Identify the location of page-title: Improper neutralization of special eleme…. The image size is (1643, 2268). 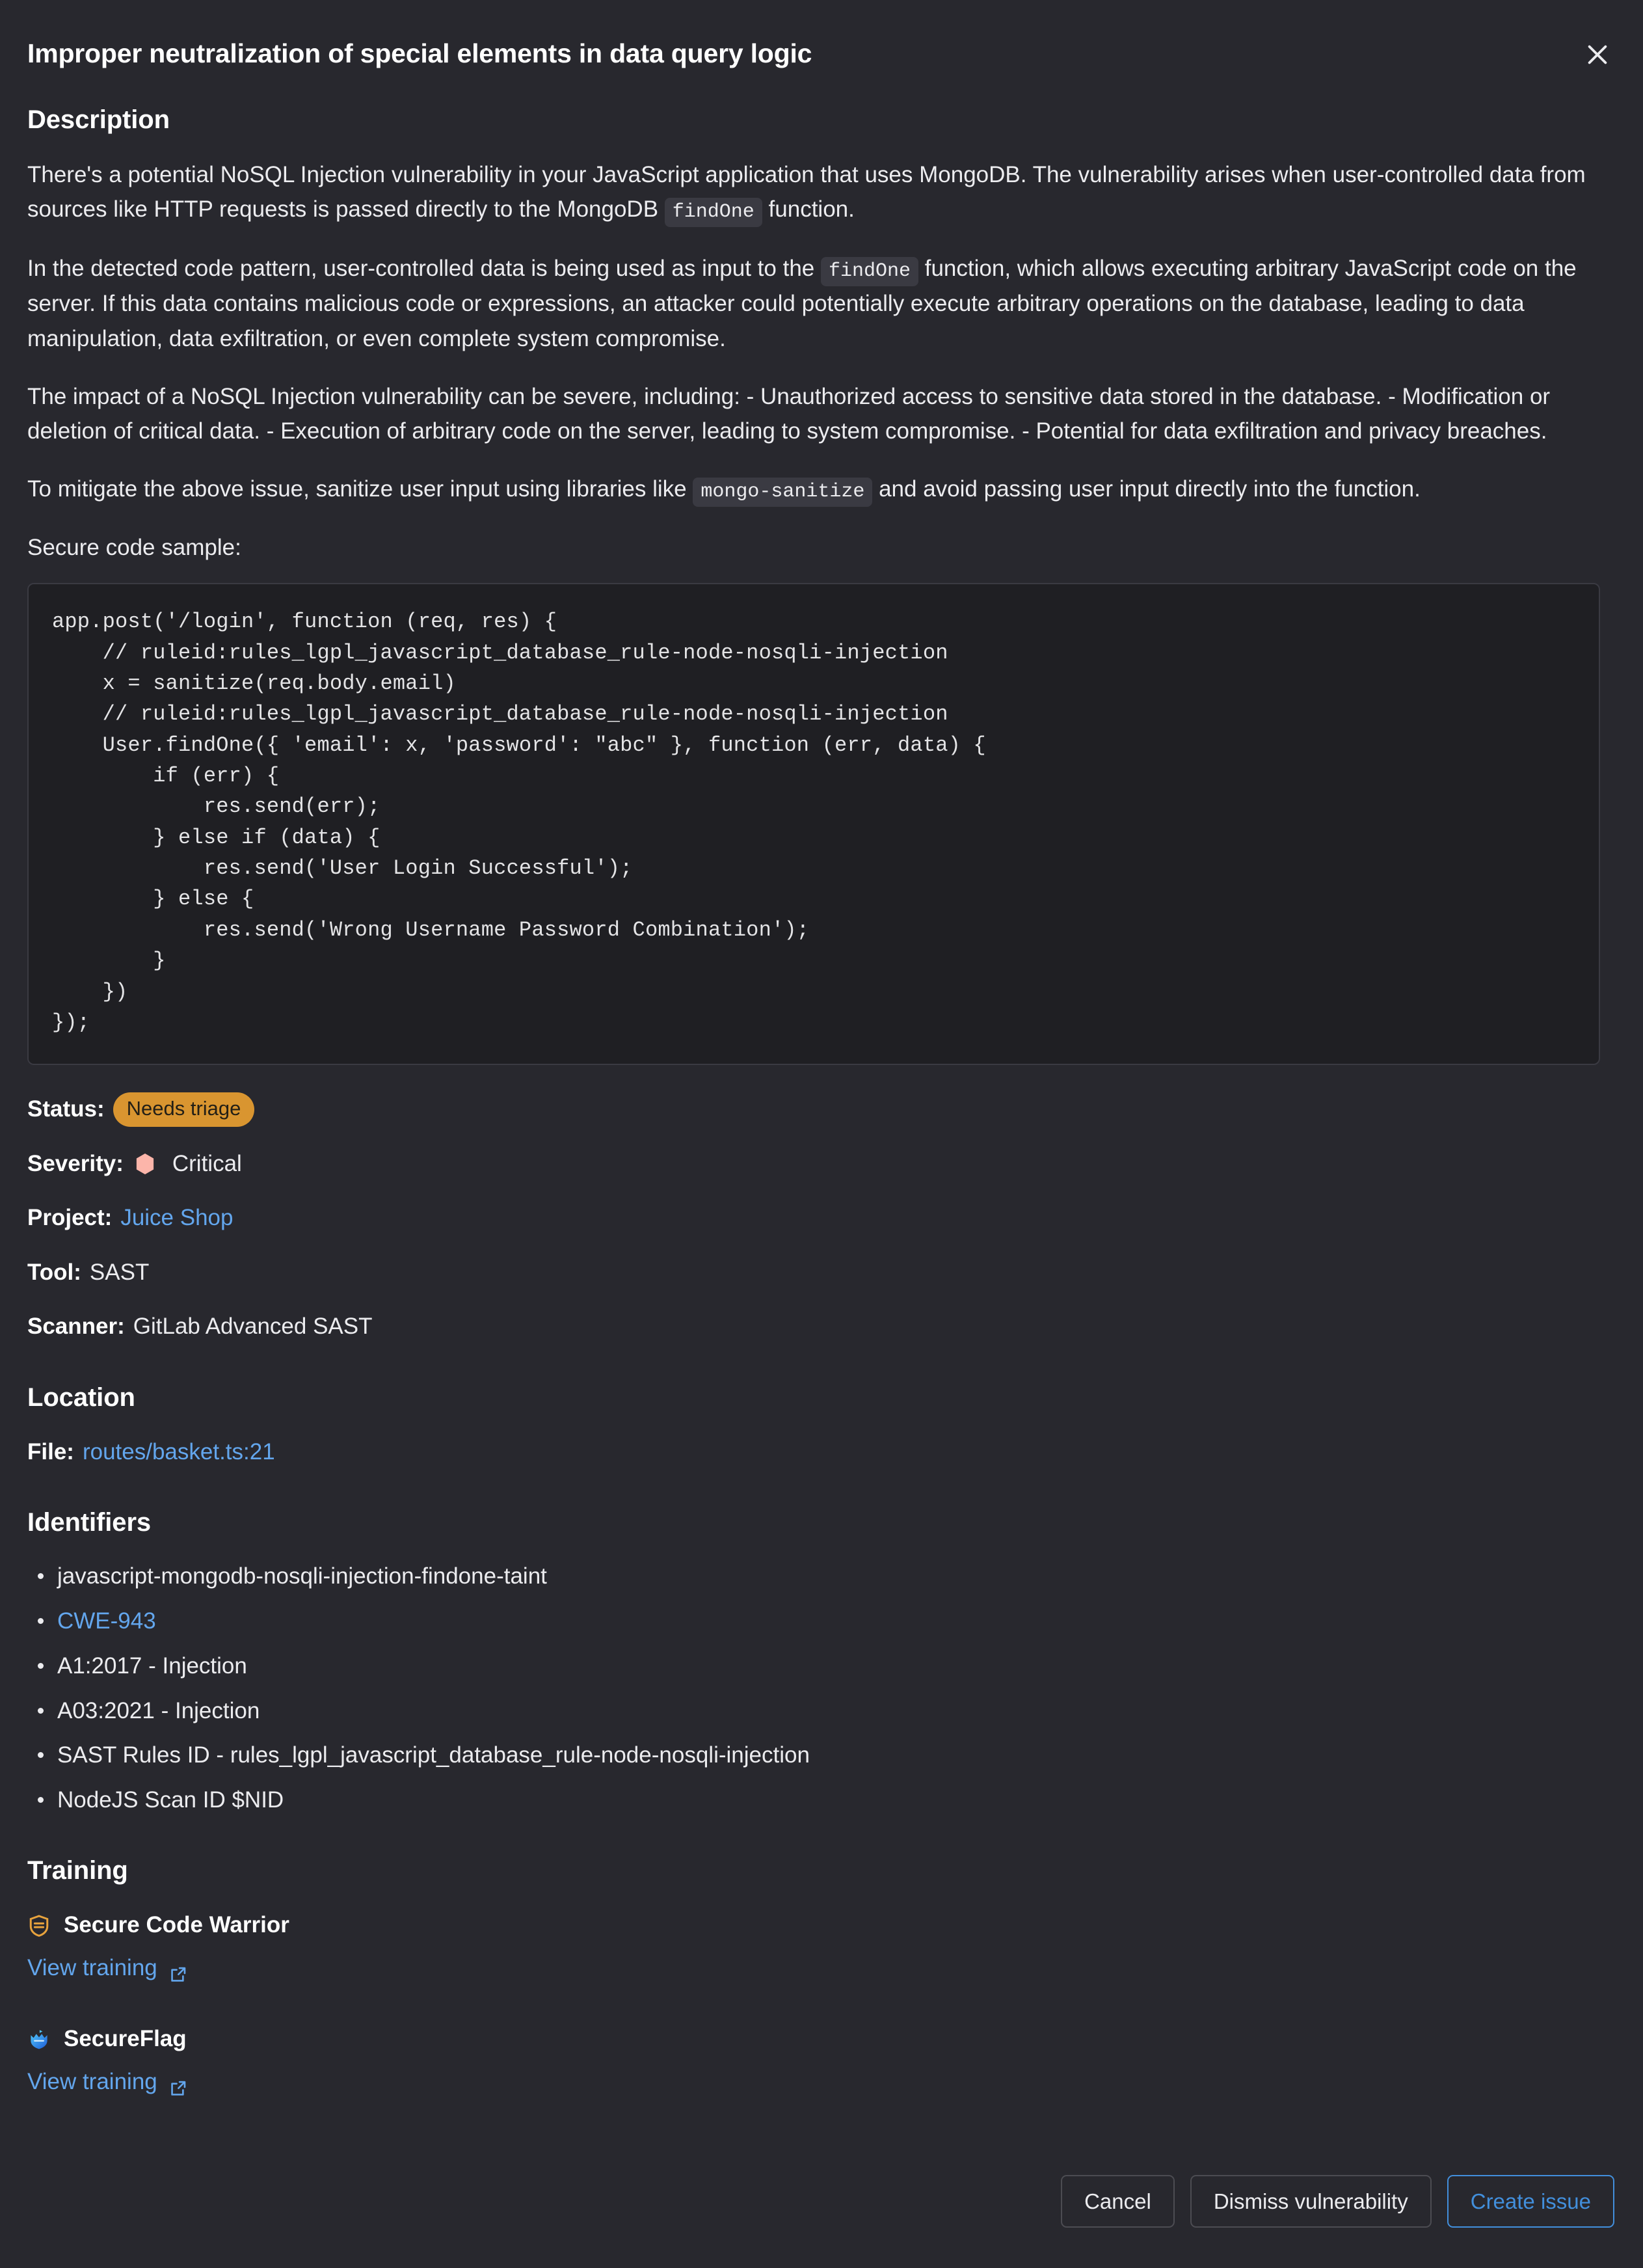
(419, 53).